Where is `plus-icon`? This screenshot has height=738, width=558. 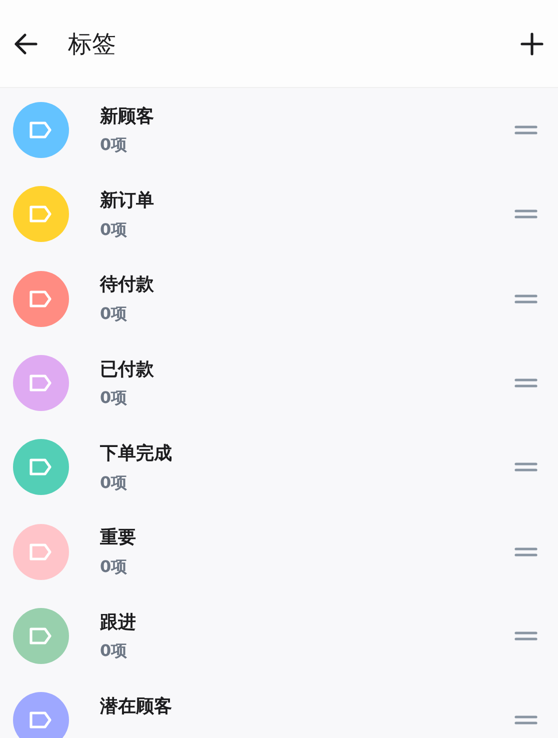 plus-icon is located at coordinates (532, 44).